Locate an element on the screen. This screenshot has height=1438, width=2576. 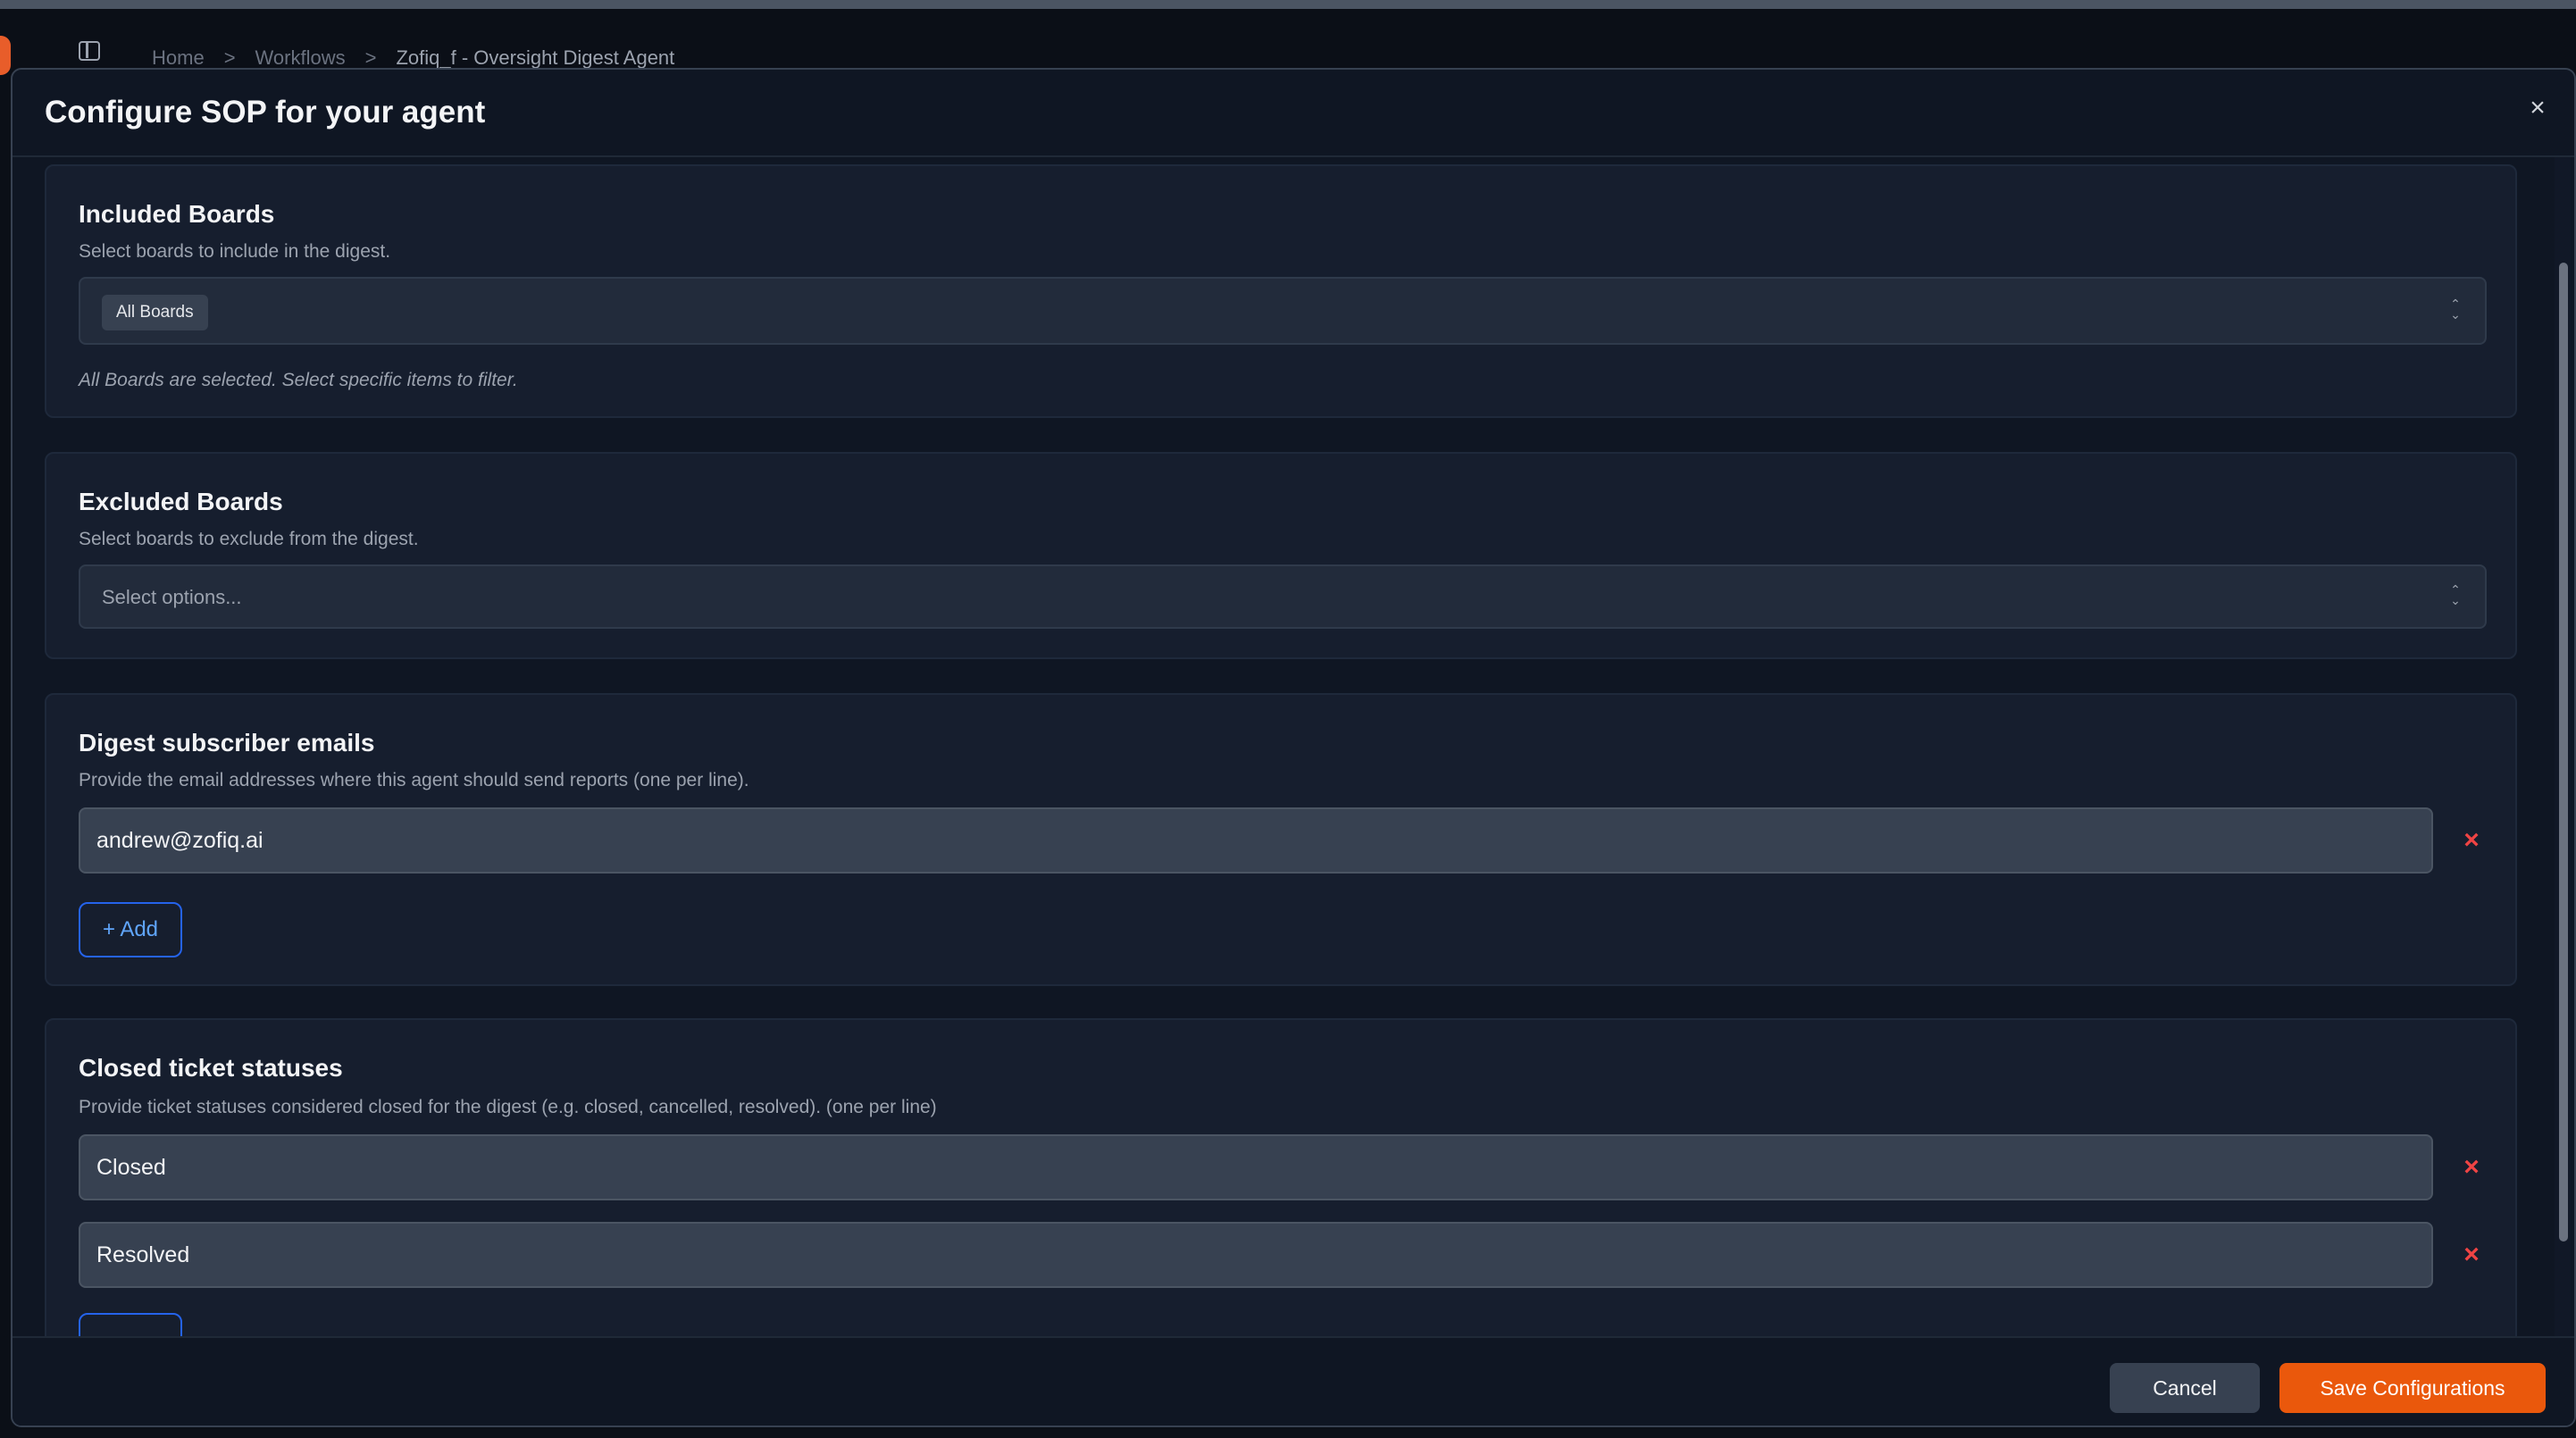
included-boards-description: Select boards to include in the digest. is located at coordinates (235, 251).